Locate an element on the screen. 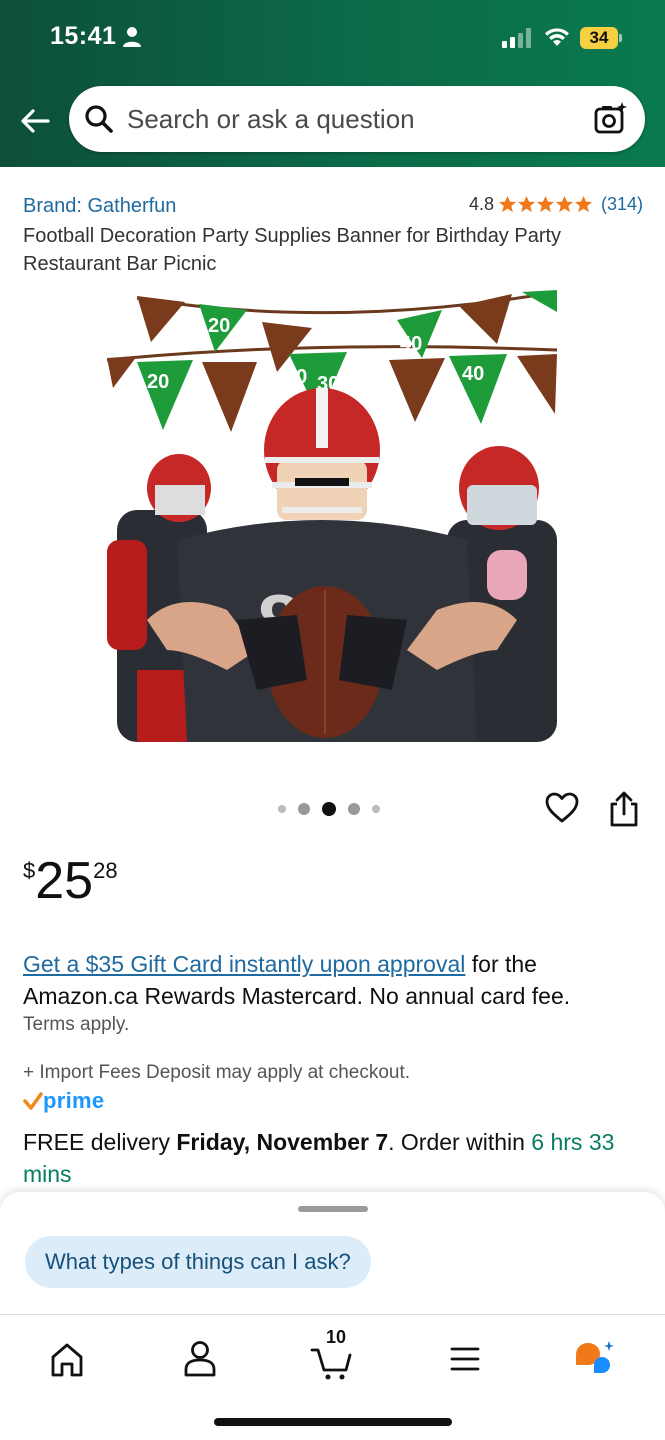  menu-icon is located at coordinates (465, 1359).